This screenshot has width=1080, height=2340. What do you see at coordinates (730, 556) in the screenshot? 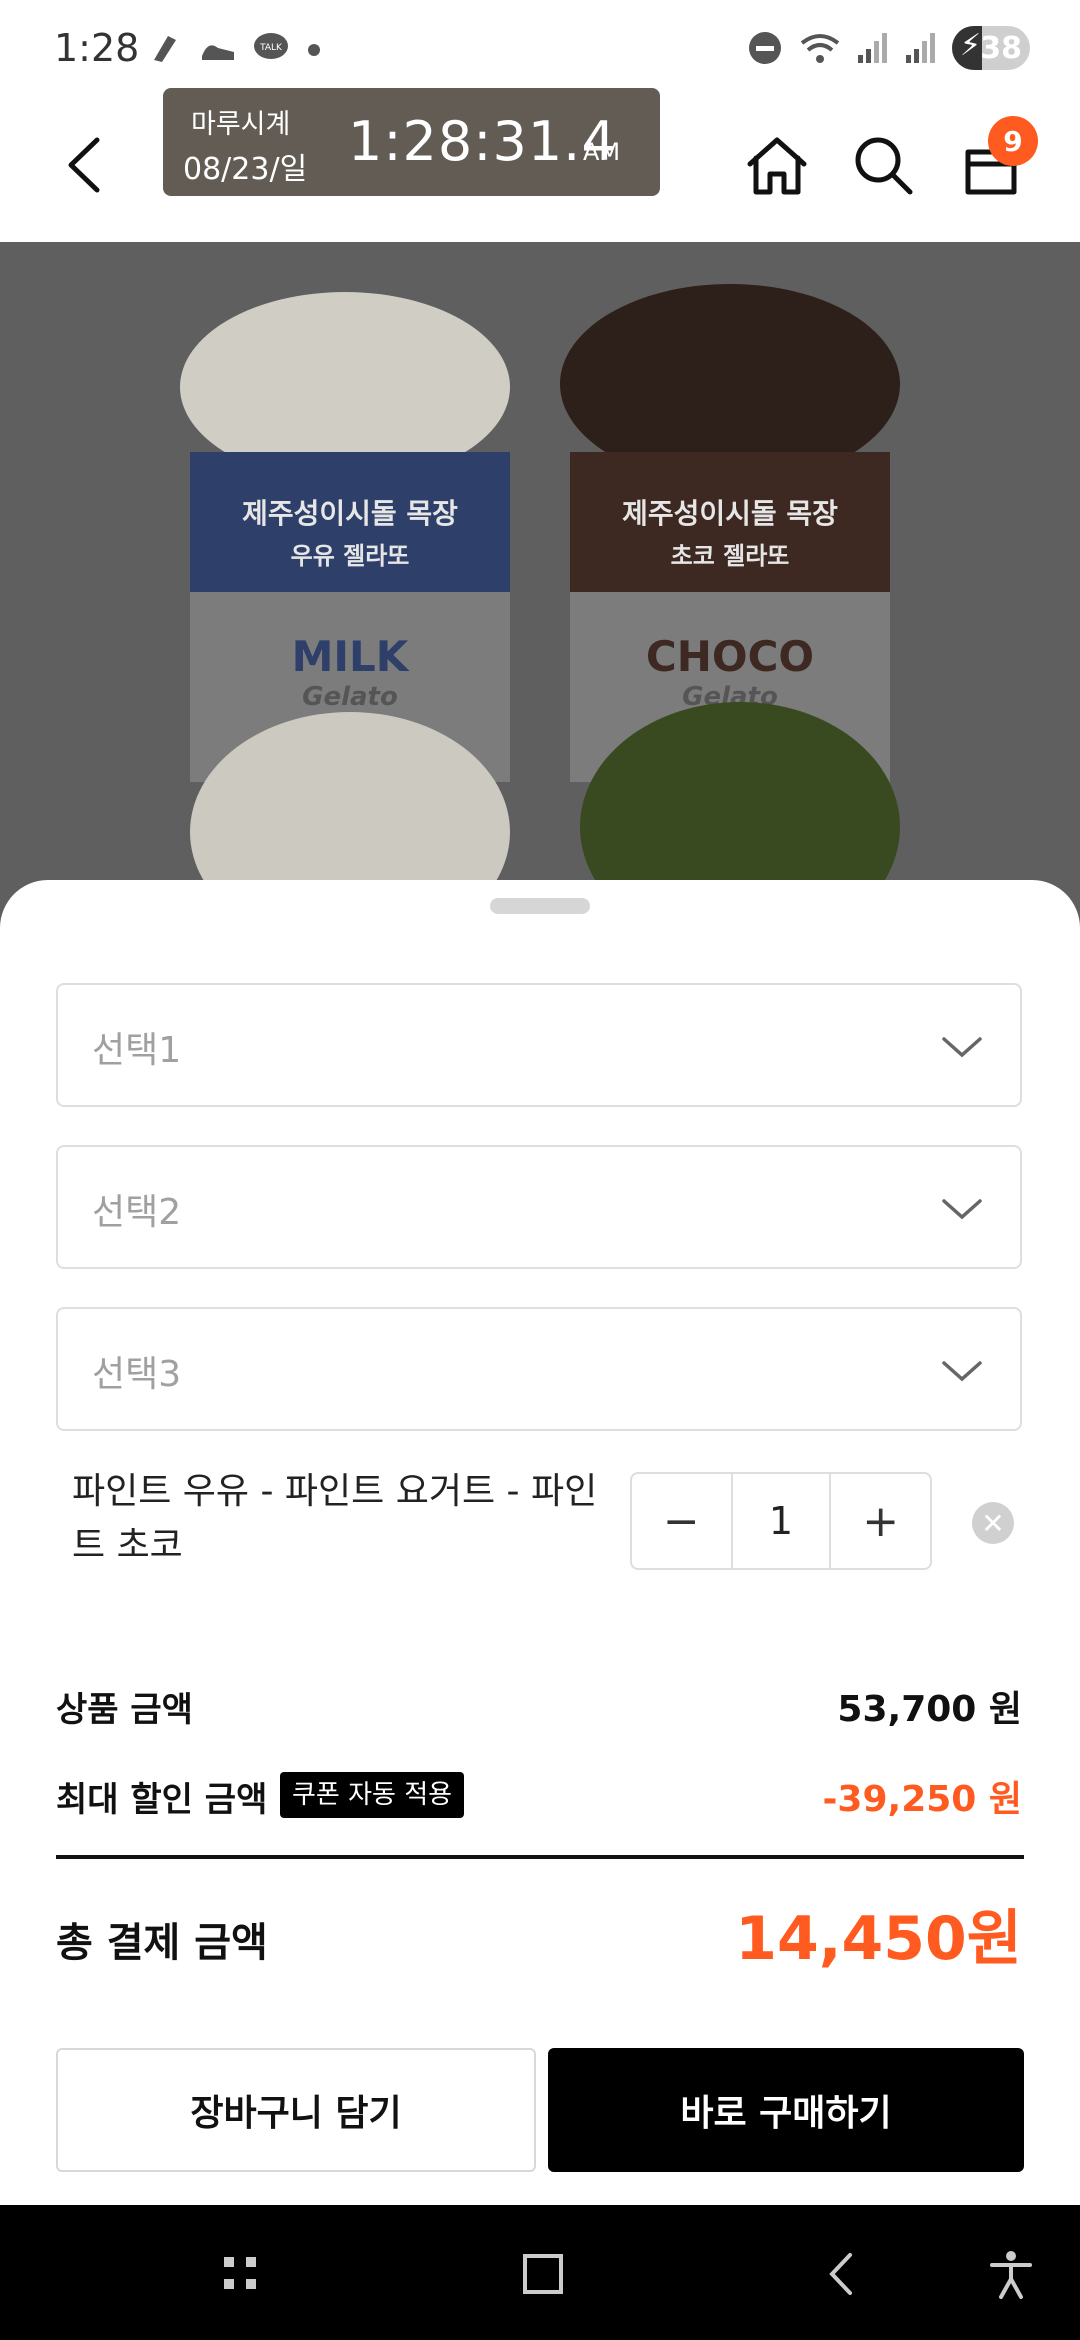
I see `choco-cup-sub: 초코 젤라또` at bounding box center [730, 556].